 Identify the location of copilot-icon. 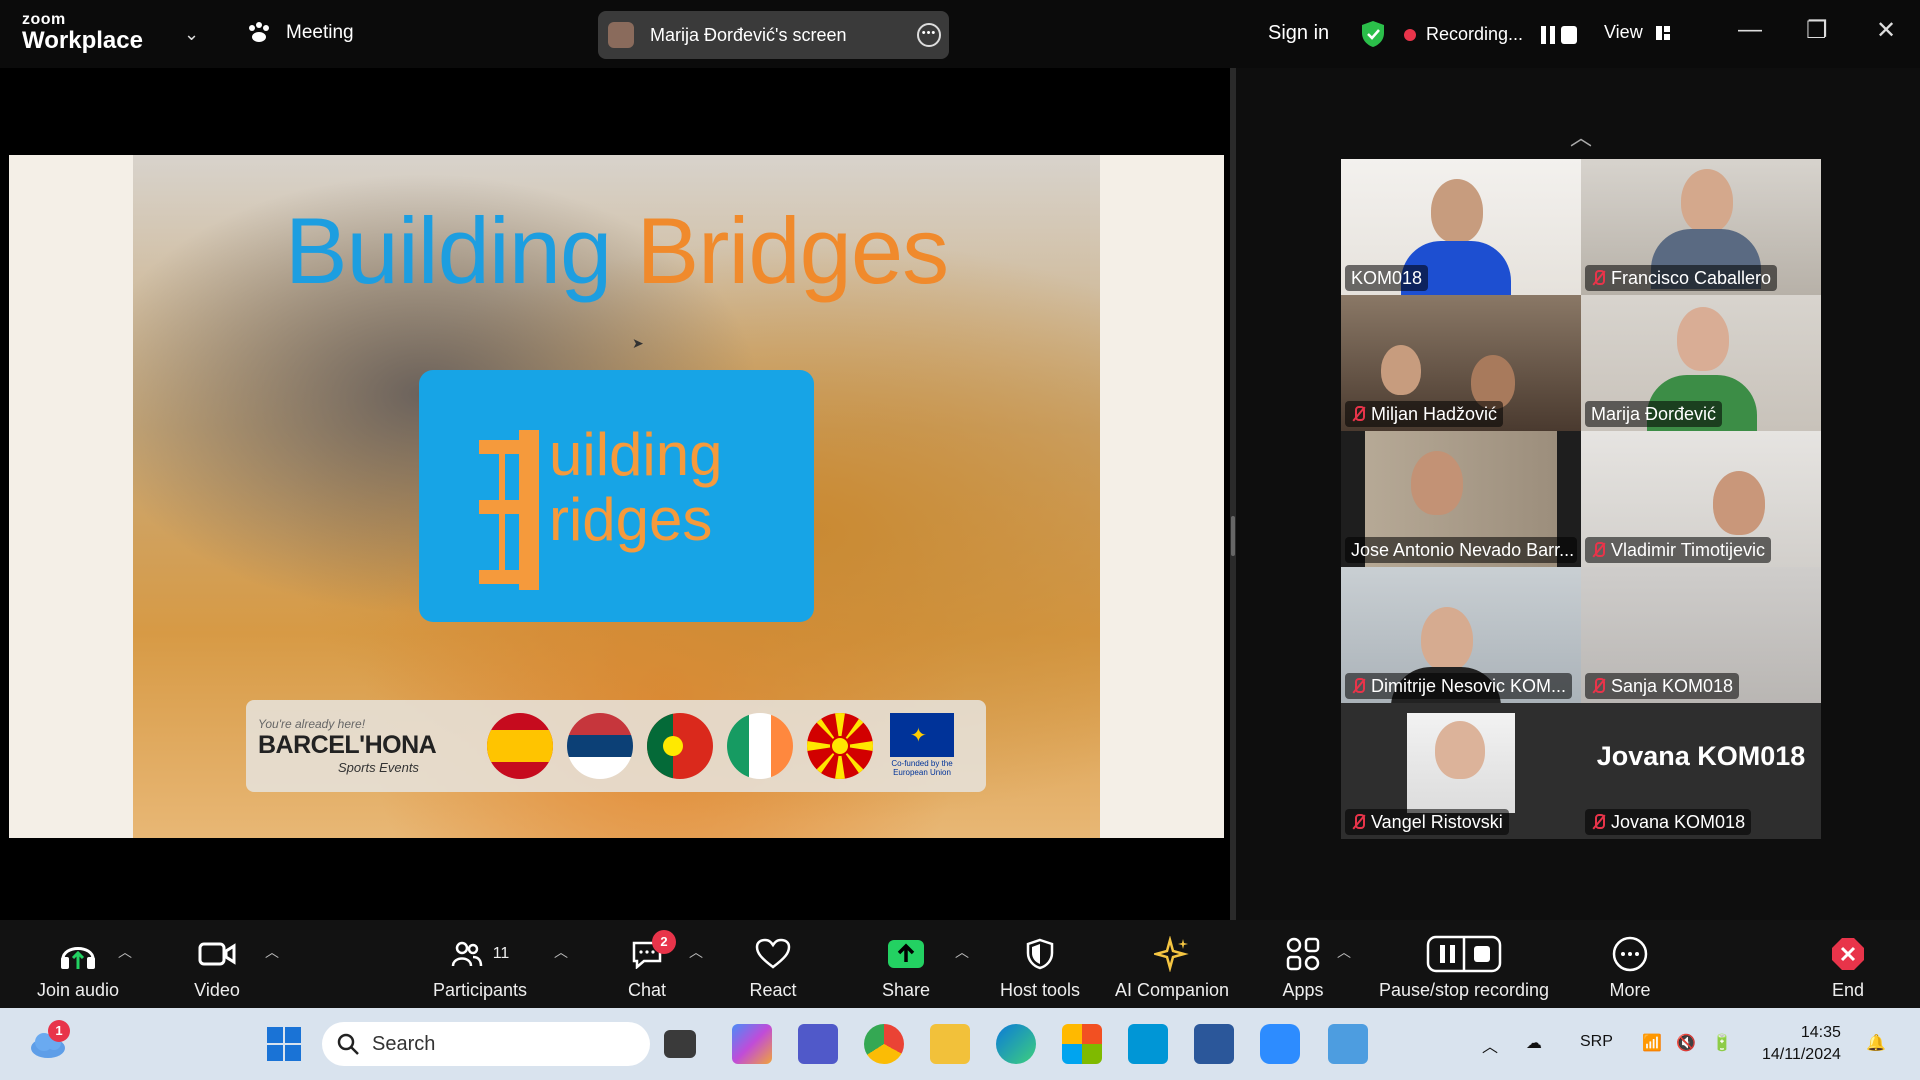
(752, 1044).